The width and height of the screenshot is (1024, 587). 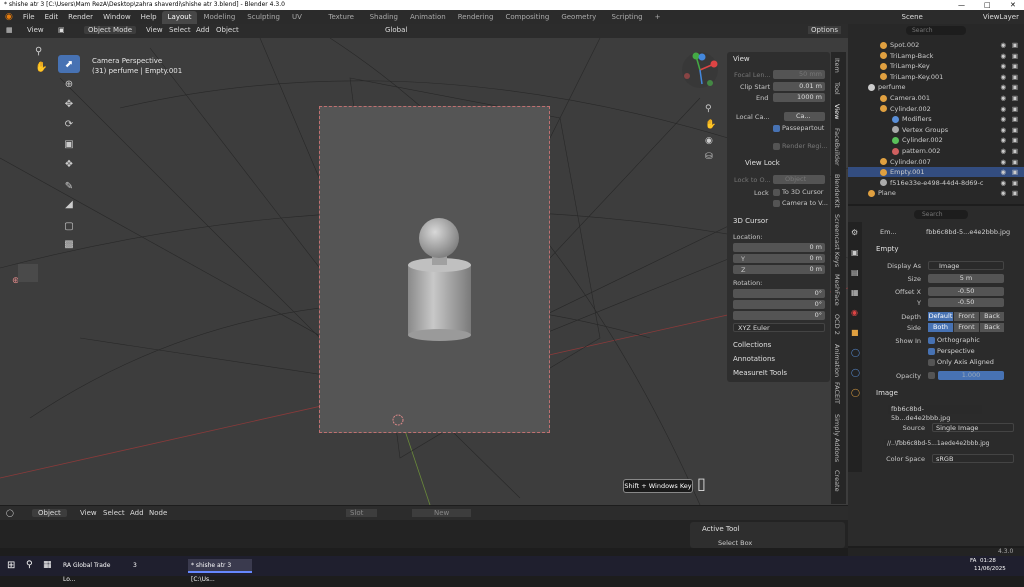 What do you see at coordinates (837, 111) in the screenshot?
I see `tab-view: View` at bounding box center [837, 111].